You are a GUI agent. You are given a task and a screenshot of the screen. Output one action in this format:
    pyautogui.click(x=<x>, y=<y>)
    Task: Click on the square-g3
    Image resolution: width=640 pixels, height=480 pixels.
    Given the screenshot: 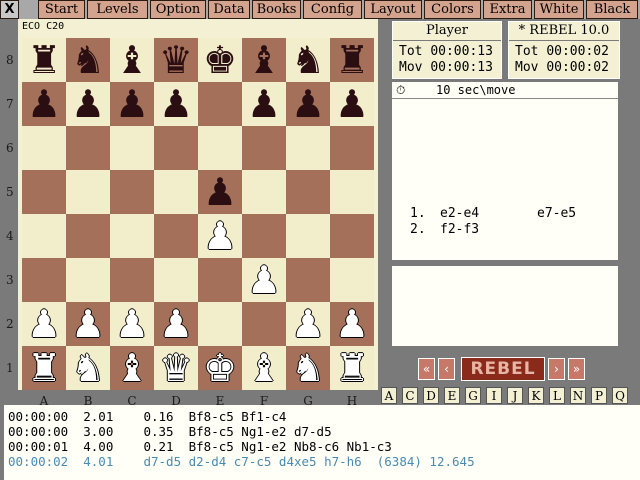 What is the action you would take?
    pyautogui.click(x=308, y=280)
    